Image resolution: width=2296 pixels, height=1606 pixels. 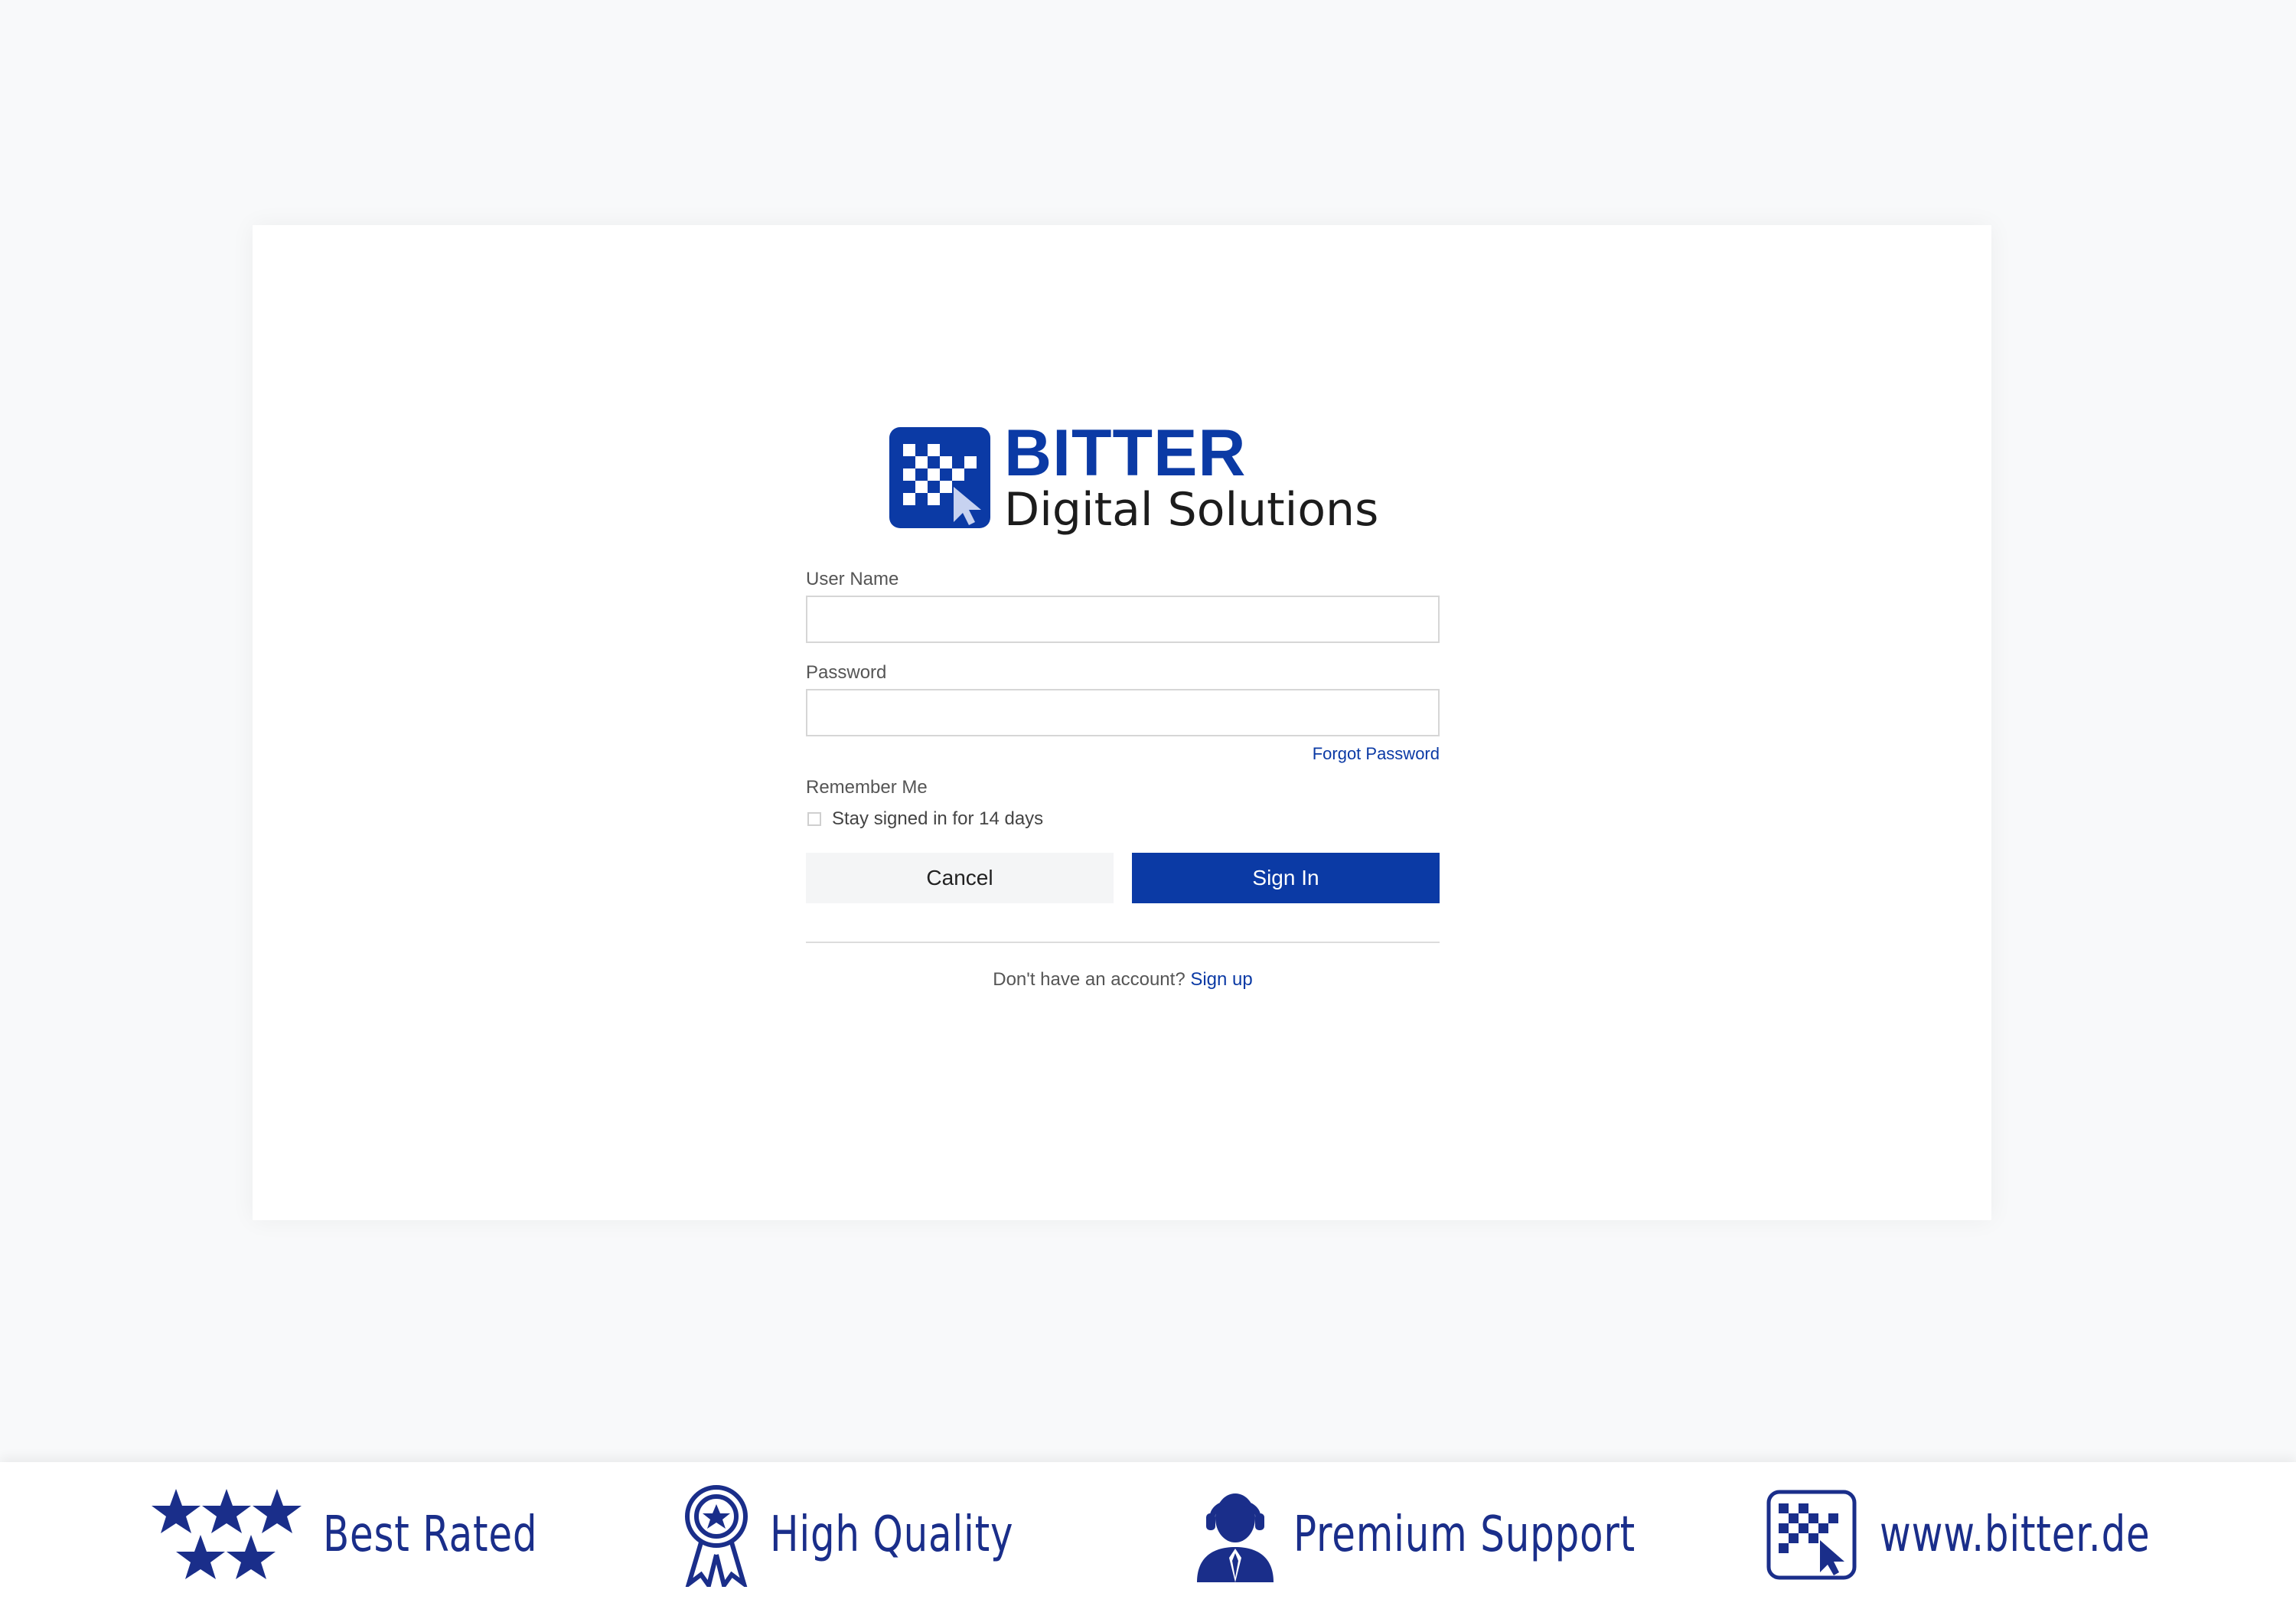 I want to click on signup-row: Don't have an account? Sign up, so click(x=1123, y=980).